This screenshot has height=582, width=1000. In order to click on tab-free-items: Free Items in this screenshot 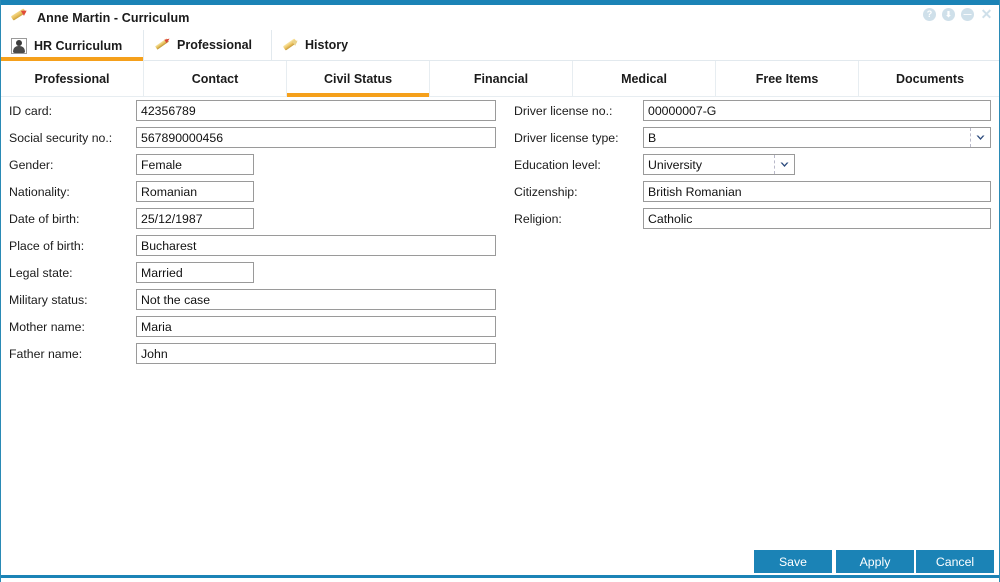, I will do `click(787, 79)`.